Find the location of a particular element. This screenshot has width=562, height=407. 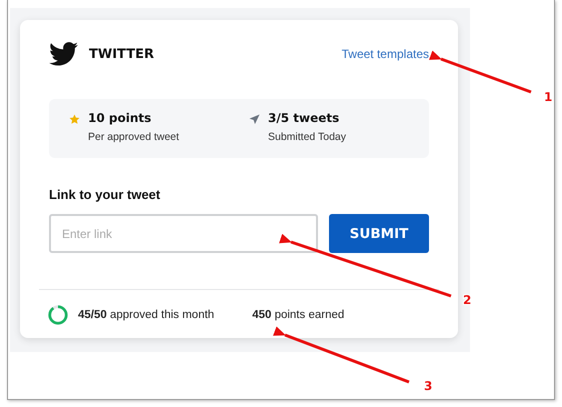

tweet-templates-link: Tweet templates is located at coordinates (385, 54).